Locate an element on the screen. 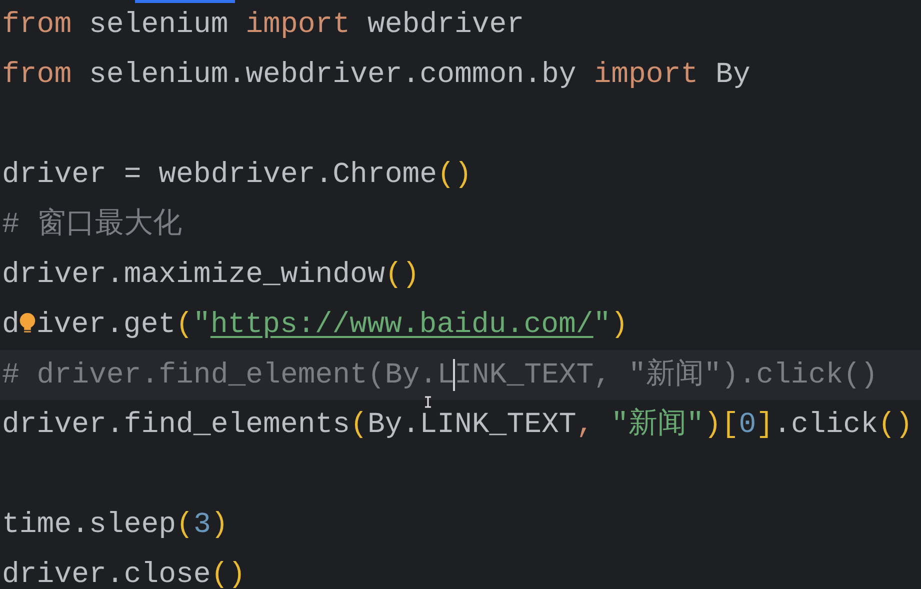 The width and height of the screenshot is (921, 589). code-line: # driver.find_element(By.LINK_TEXT, "新闻").click() is located at coordinates (440, 375).